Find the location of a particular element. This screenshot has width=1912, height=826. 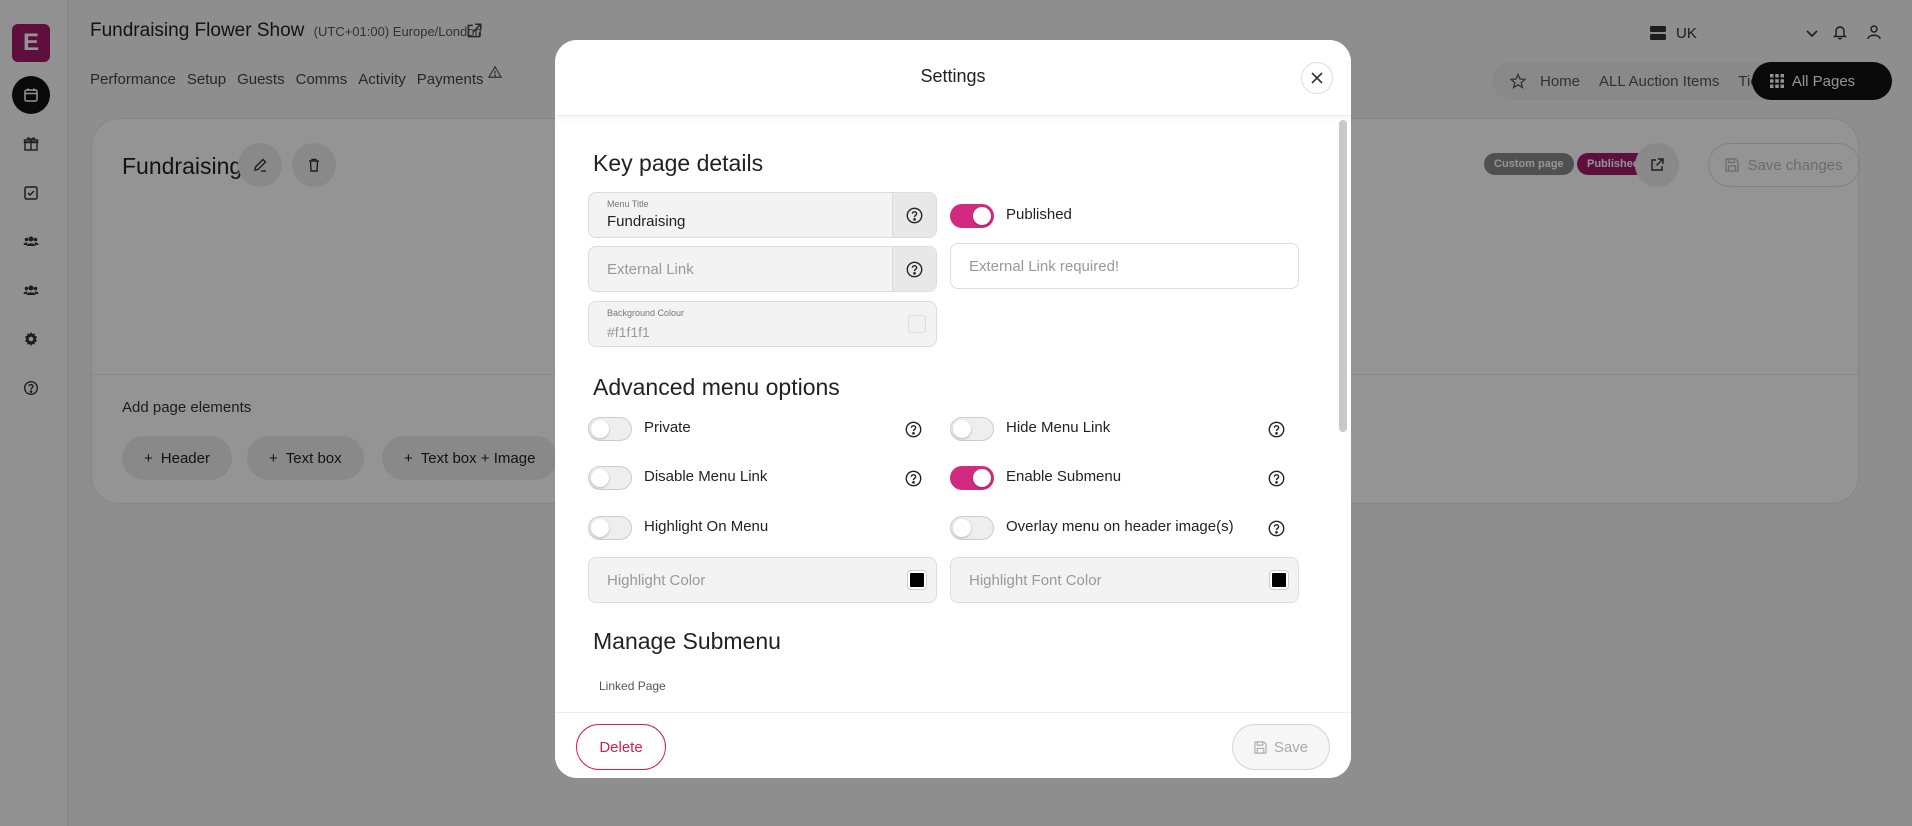

external-link-required-text: External Link required! is located at coordinates (1044, 266).